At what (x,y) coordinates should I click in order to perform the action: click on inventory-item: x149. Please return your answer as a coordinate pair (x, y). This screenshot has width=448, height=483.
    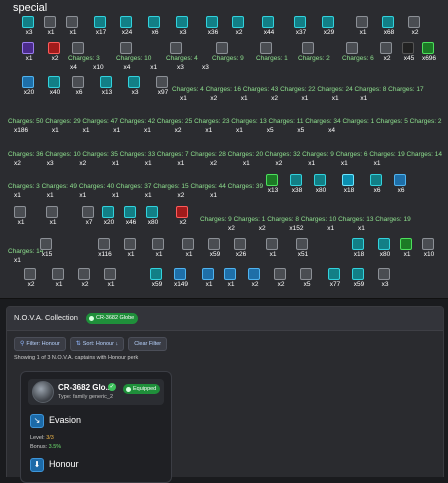
    Looking at the image, I should click on (181, 278).